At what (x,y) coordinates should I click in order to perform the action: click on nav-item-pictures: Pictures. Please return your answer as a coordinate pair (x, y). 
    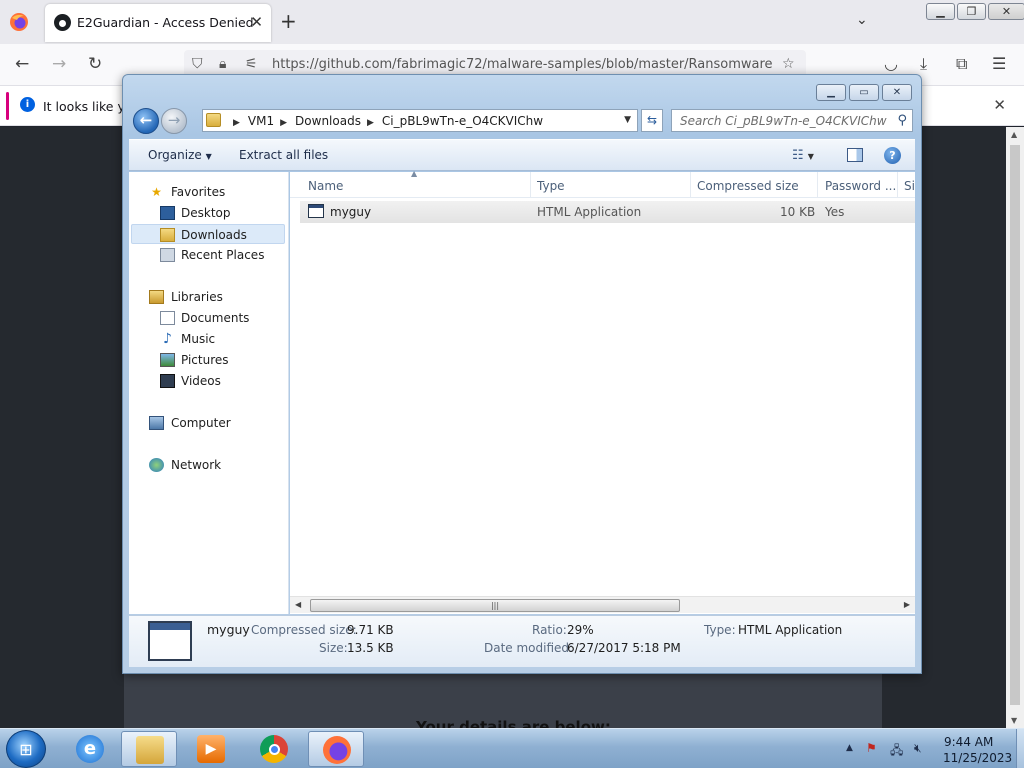
    Looking at the image, I should click on (208, 360).